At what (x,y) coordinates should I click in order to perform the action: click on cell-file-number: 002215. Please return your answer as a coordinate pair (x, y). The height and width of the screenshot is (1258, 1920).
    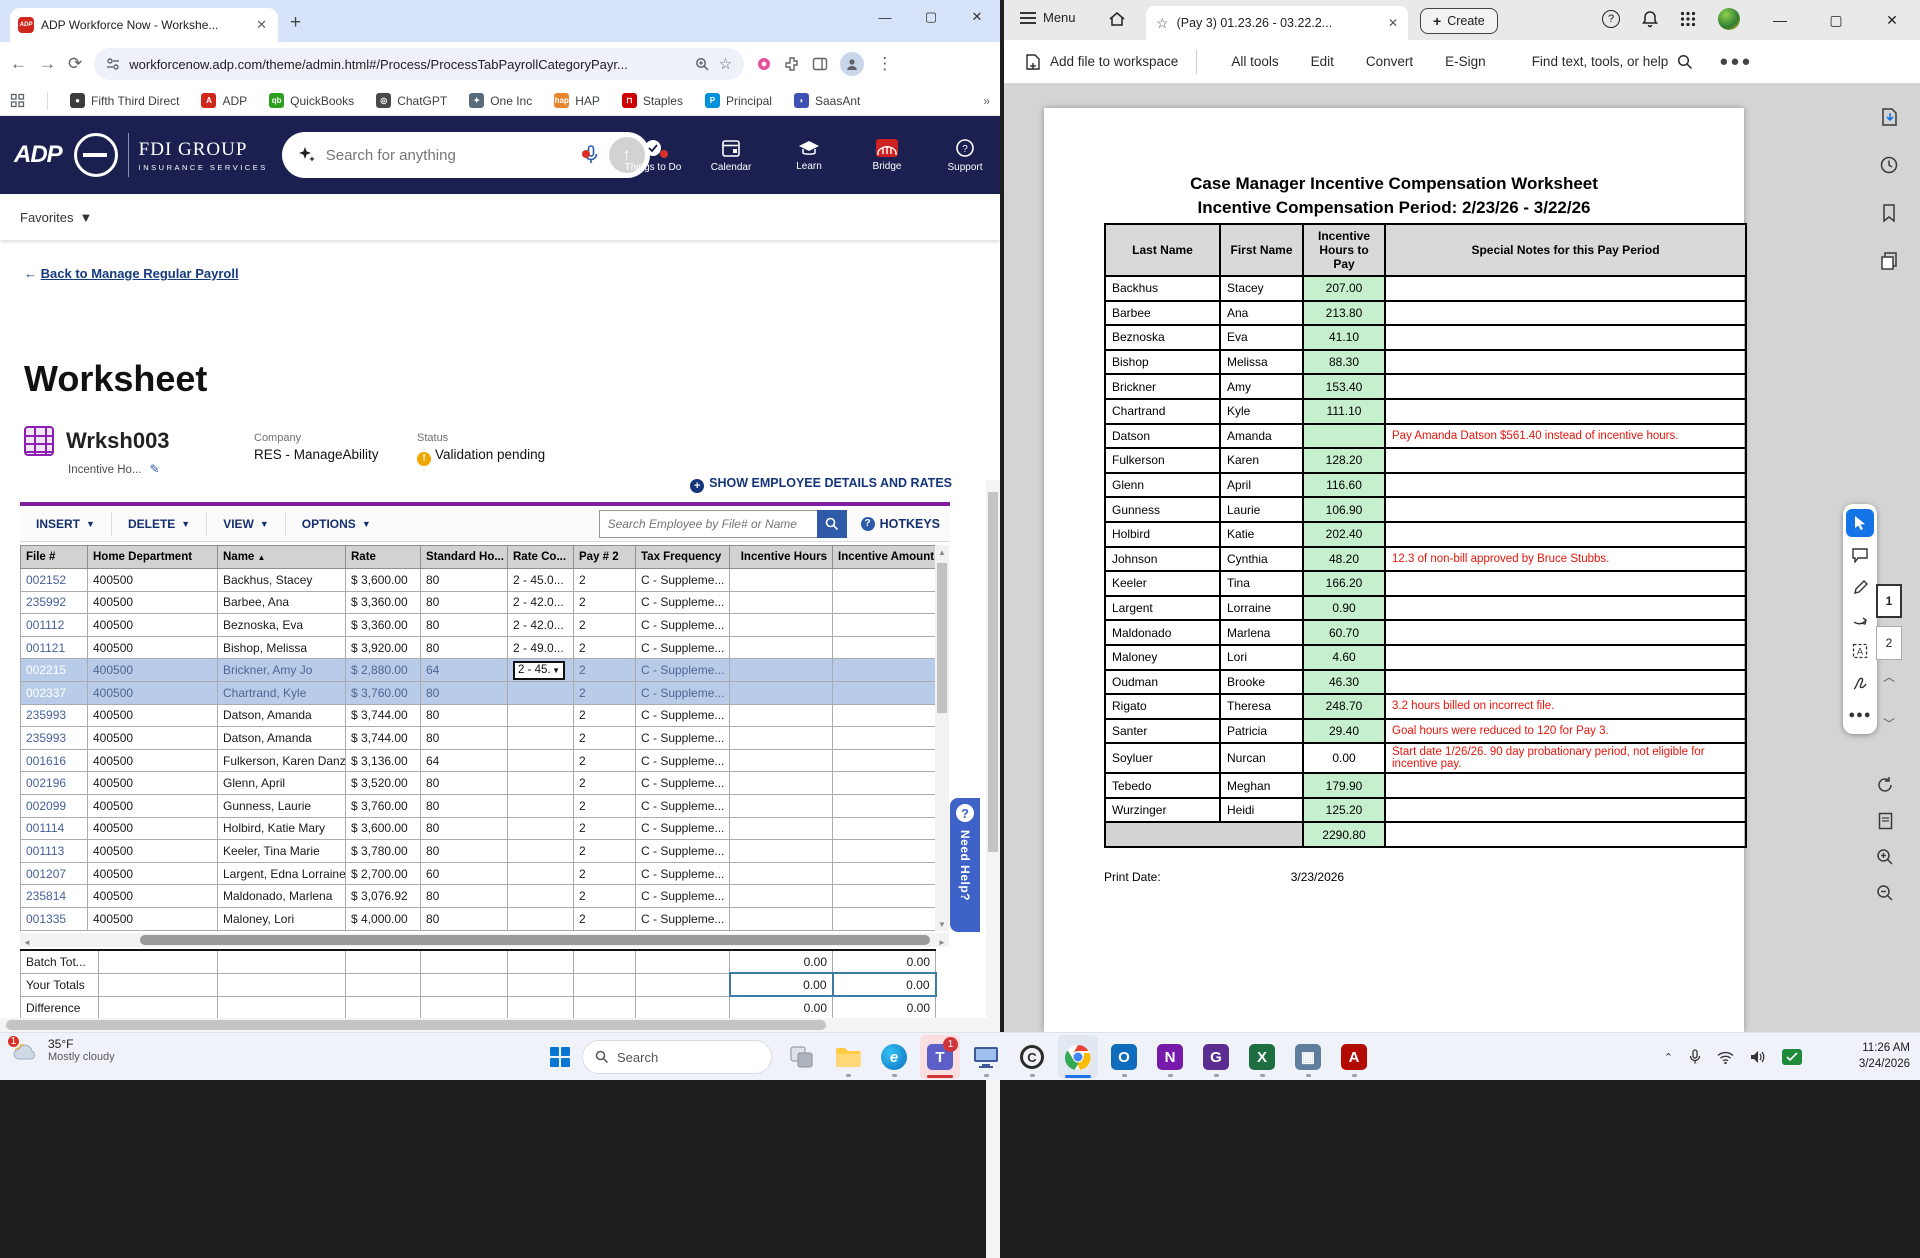
    Looking at the image, I should click on (54, 670).